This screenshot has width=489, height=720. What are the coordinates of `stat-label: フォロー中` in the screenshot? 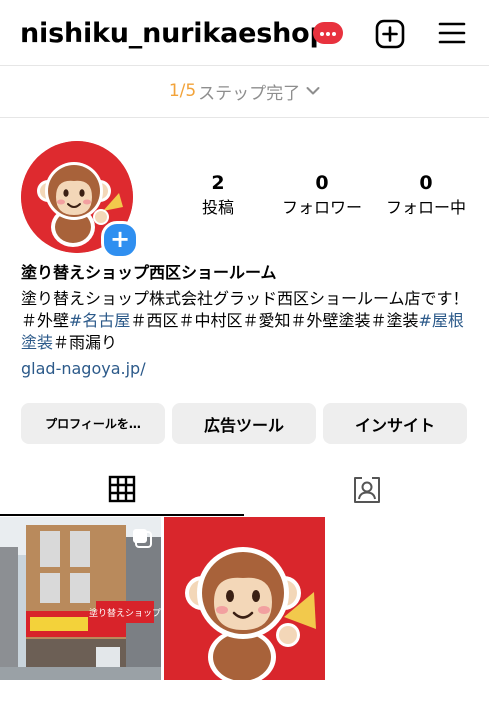 It's located at (425, 207).